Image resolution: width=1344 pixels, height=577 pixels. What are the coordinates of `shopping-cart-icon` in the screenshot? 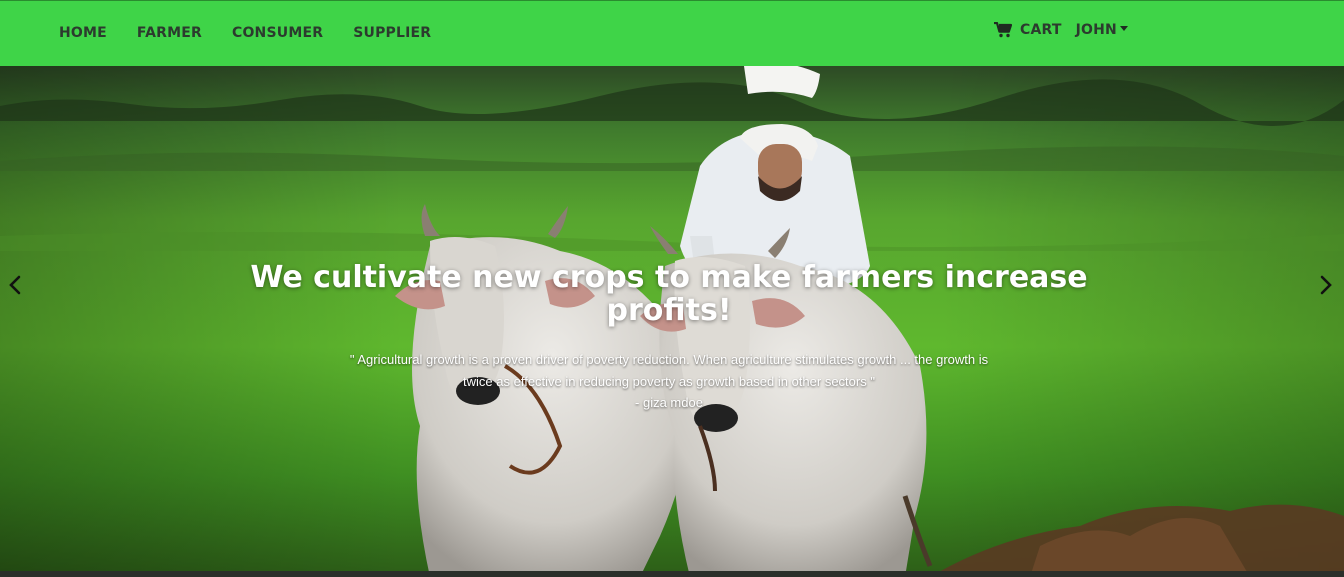 It's located at (1003, 30).